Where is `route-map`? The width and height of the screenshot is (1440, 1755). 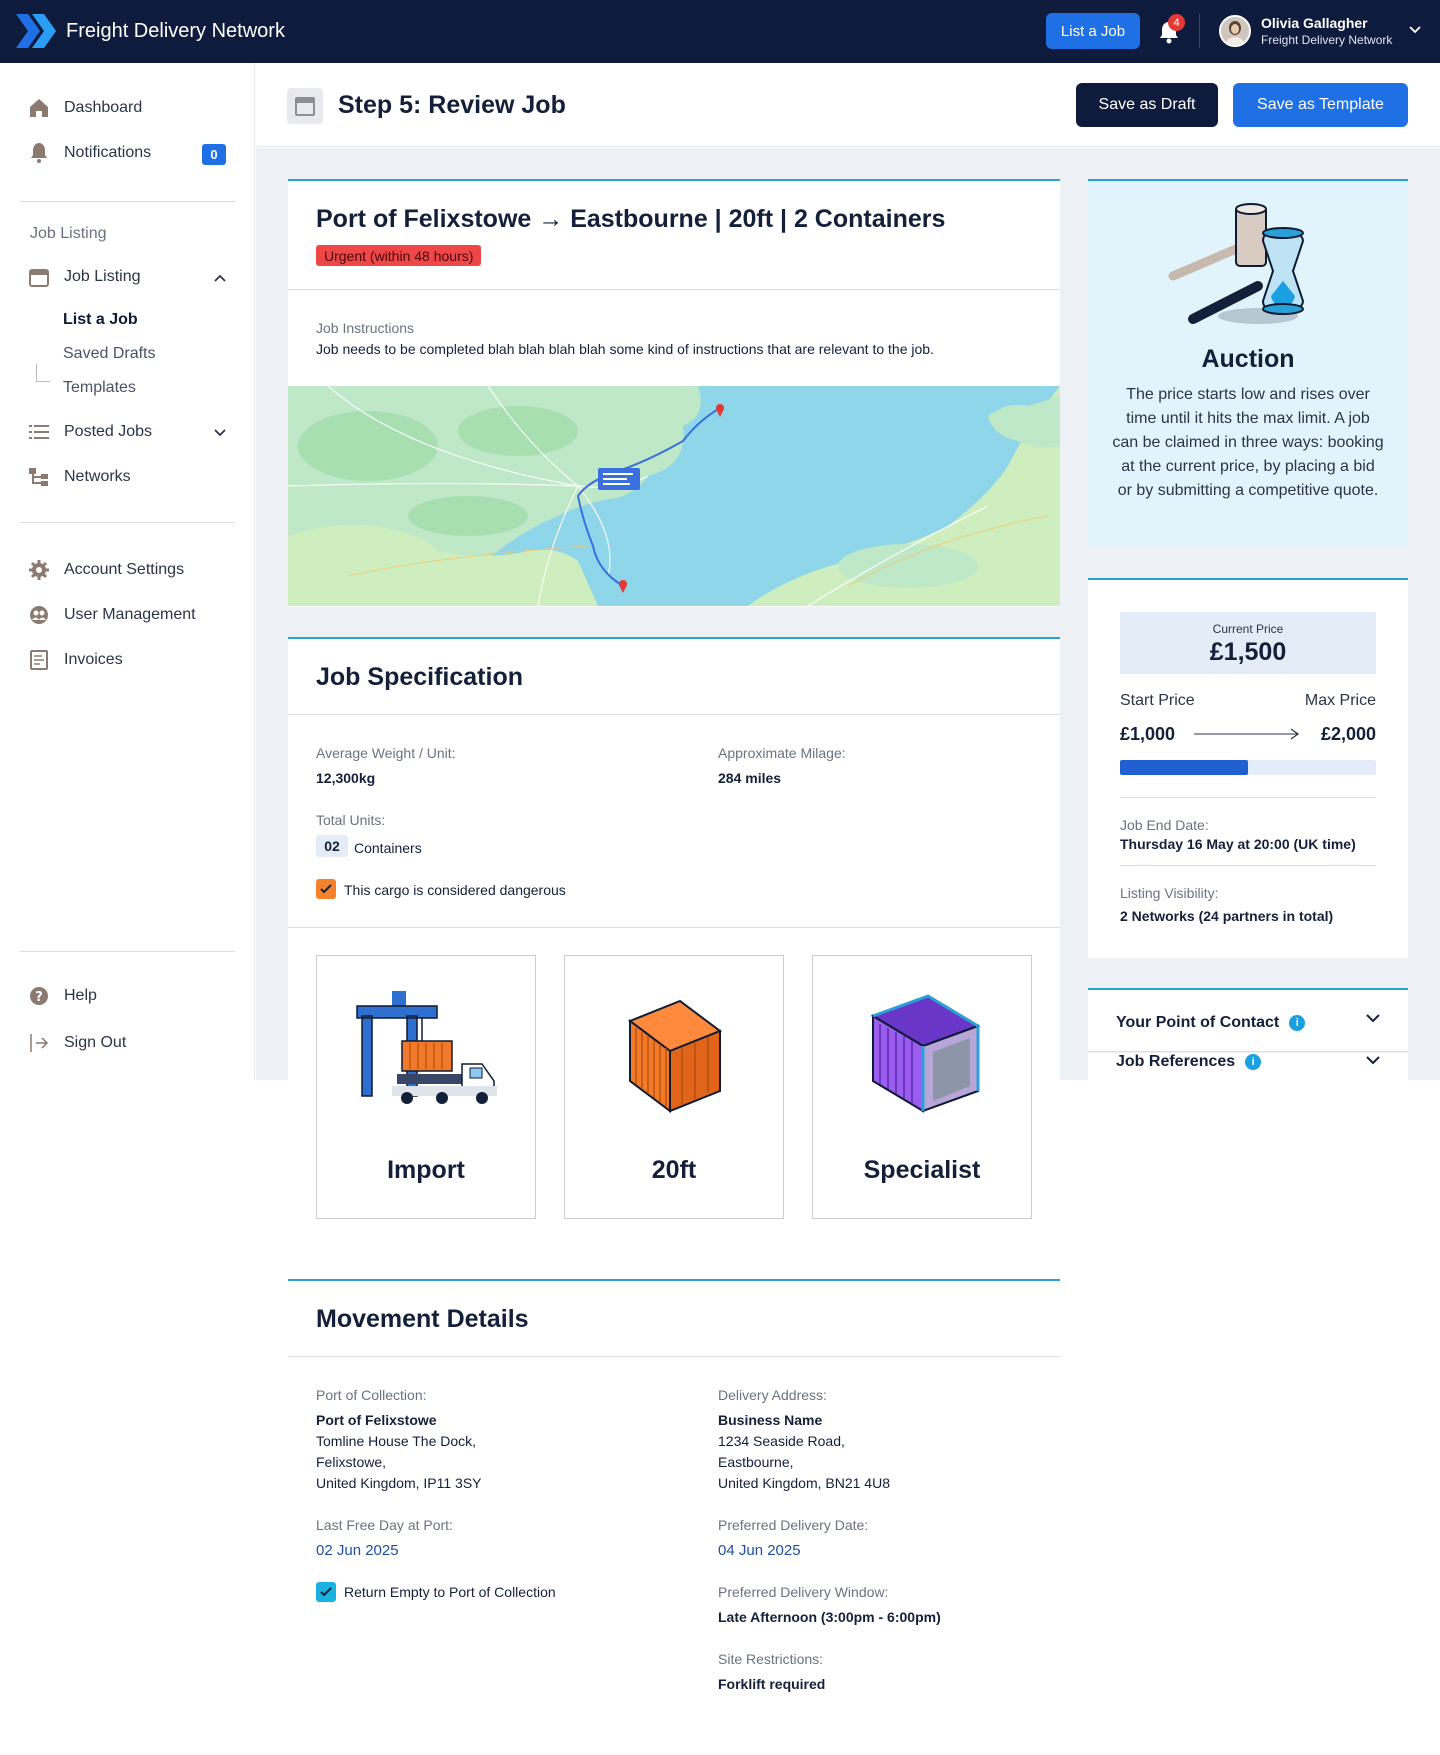 route-map is located at coordinates (674, 496).